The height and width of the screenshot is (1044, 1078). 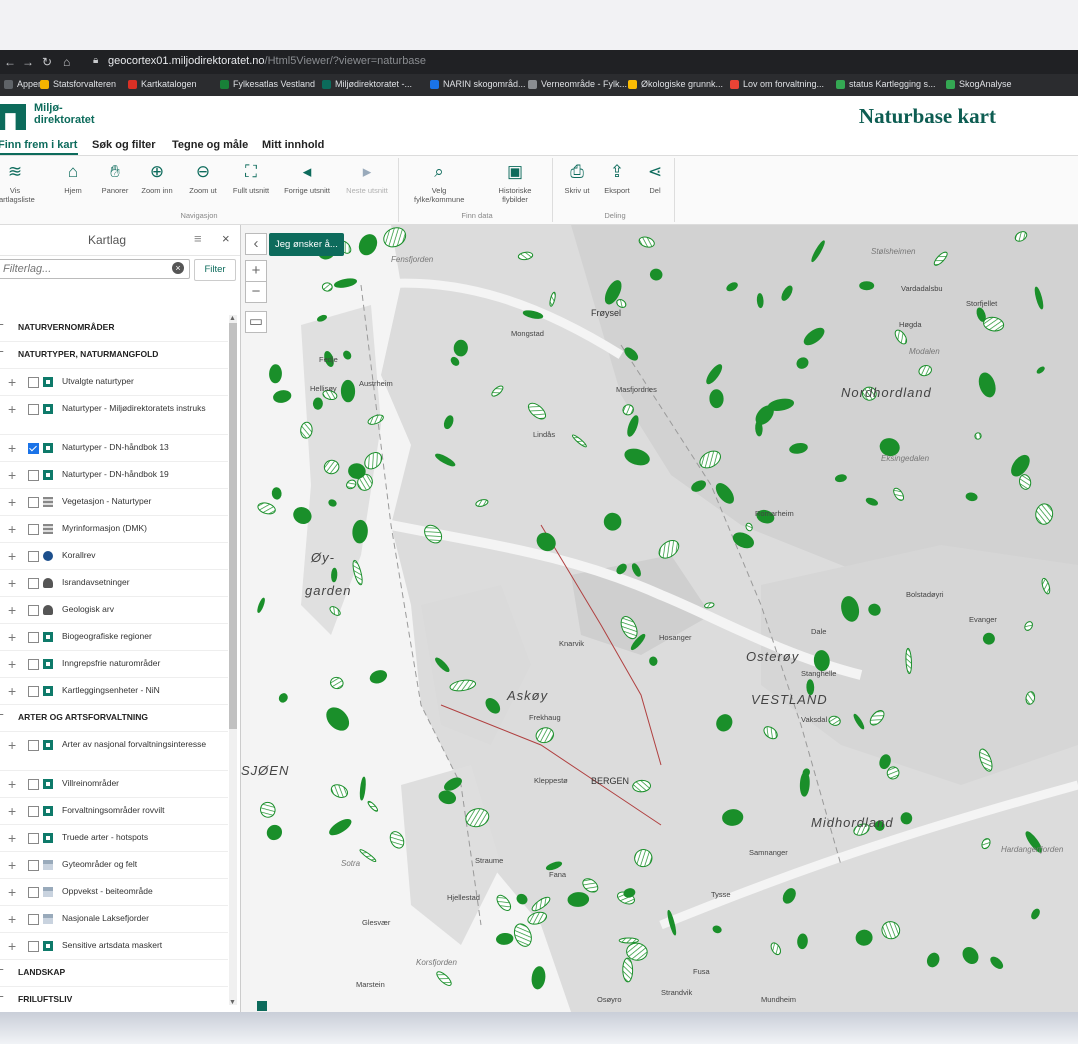 What do you see at coordinates (114, 448) in the screenshot?
I see `layer-row: + Naturtyper - DN-håndbok 13` at bounding box center [114, 448].